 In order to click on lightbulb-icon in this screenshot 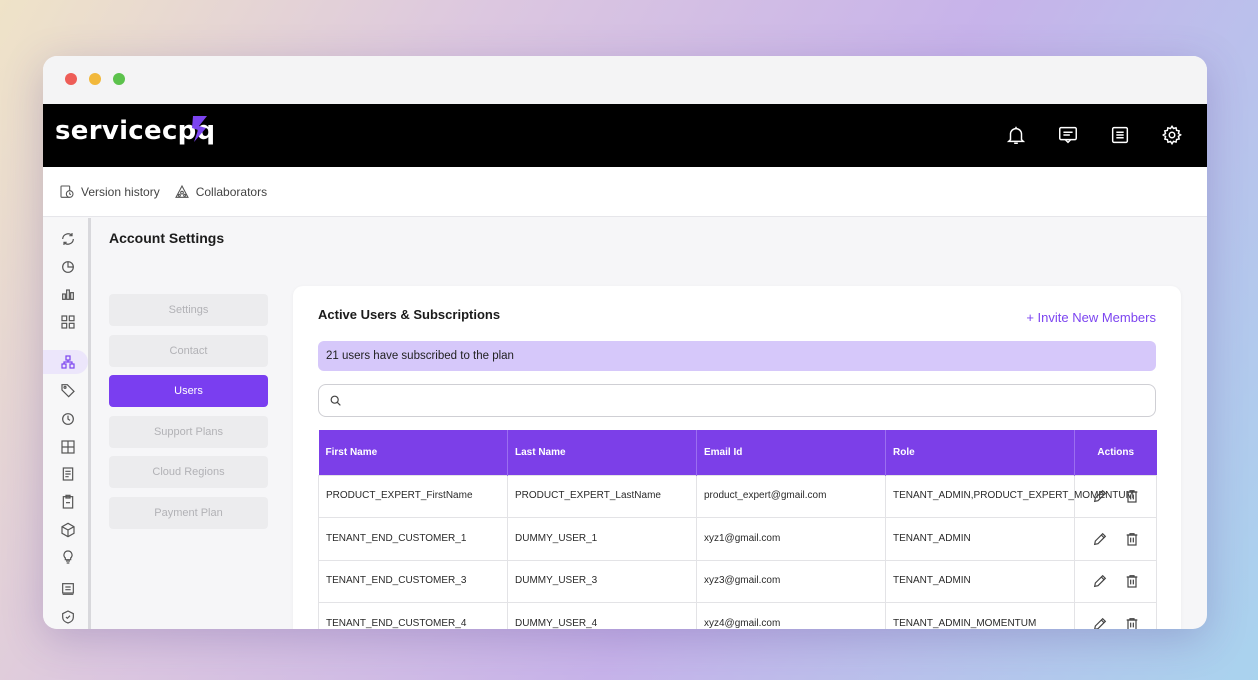, I will do `click(68, 557)`.